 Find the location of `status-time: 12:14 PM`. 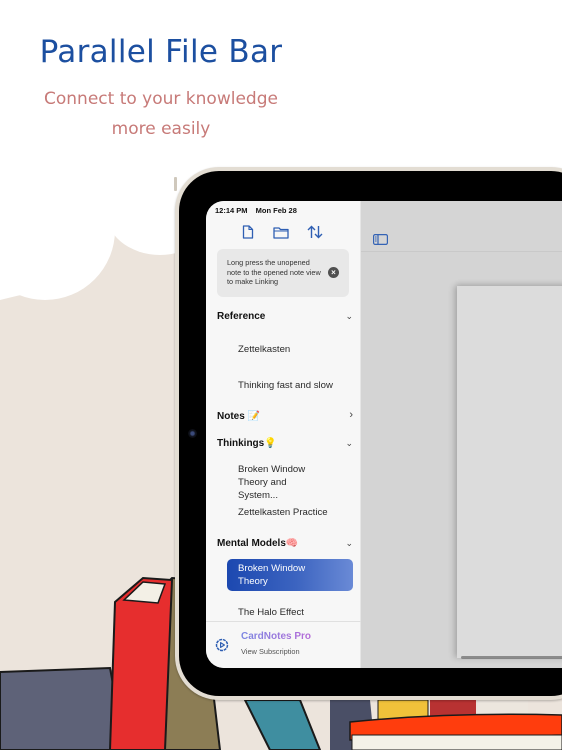

status-time: 12:14 PM is located at coordinates (231, 210).